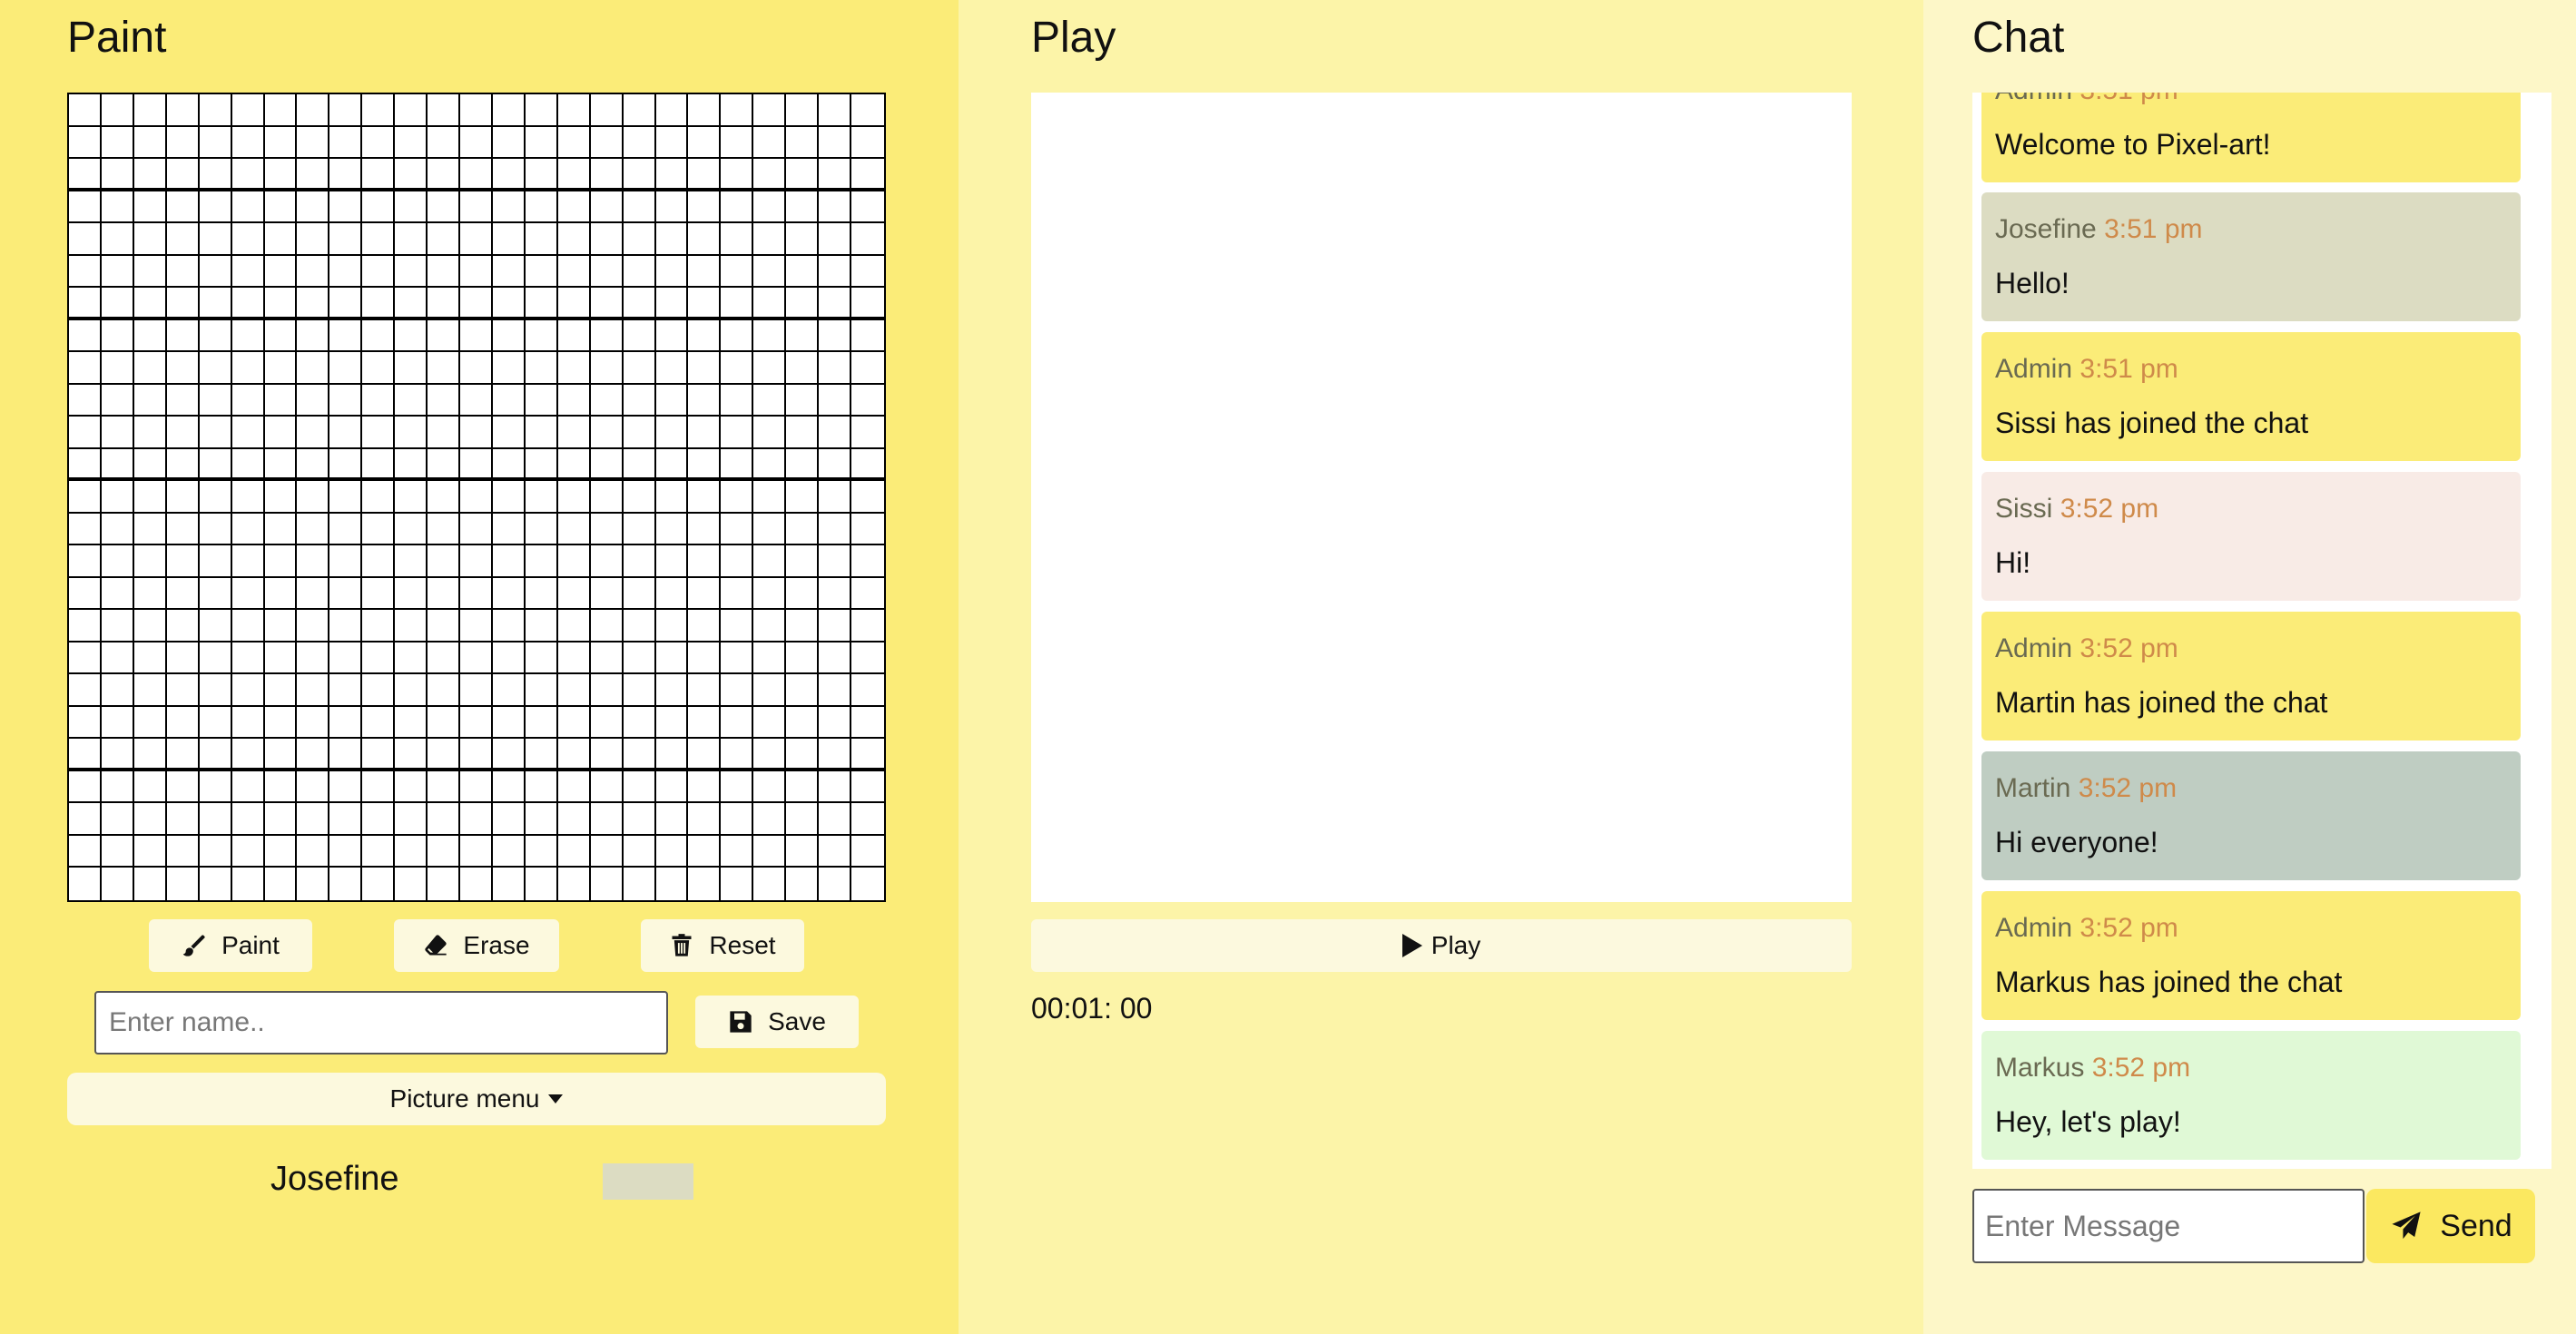  I want to click on picture-menu-dropdown: Picture menu, so click(476, 1099).